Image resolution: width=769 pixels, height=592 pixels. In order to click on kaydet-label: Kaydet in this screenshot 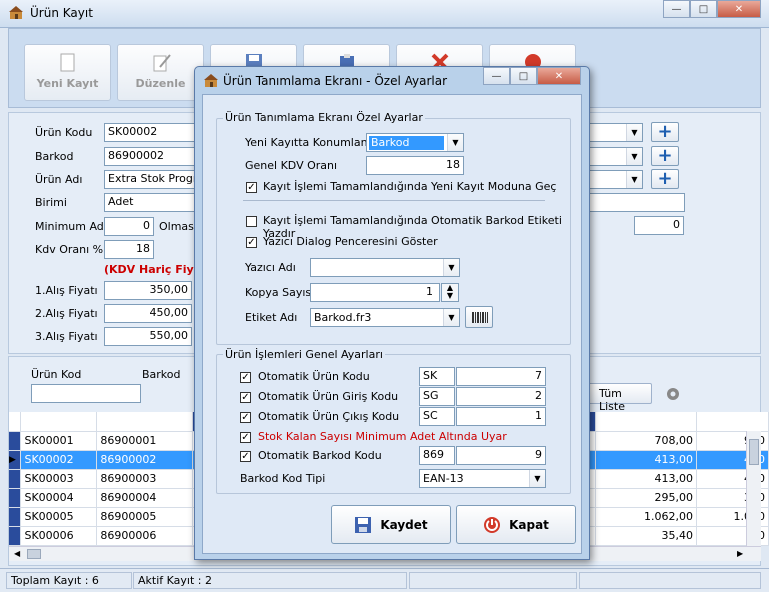, I will do `click(404, 524)`.